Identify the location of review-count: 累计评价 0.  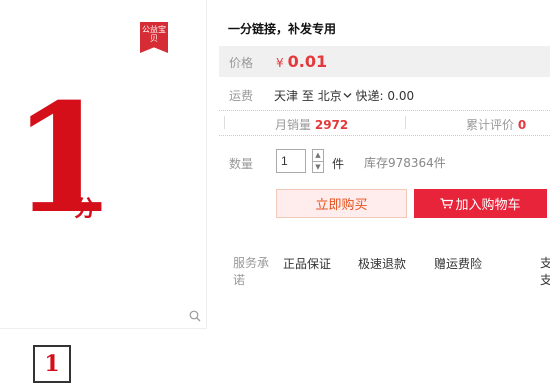
(496, 124).